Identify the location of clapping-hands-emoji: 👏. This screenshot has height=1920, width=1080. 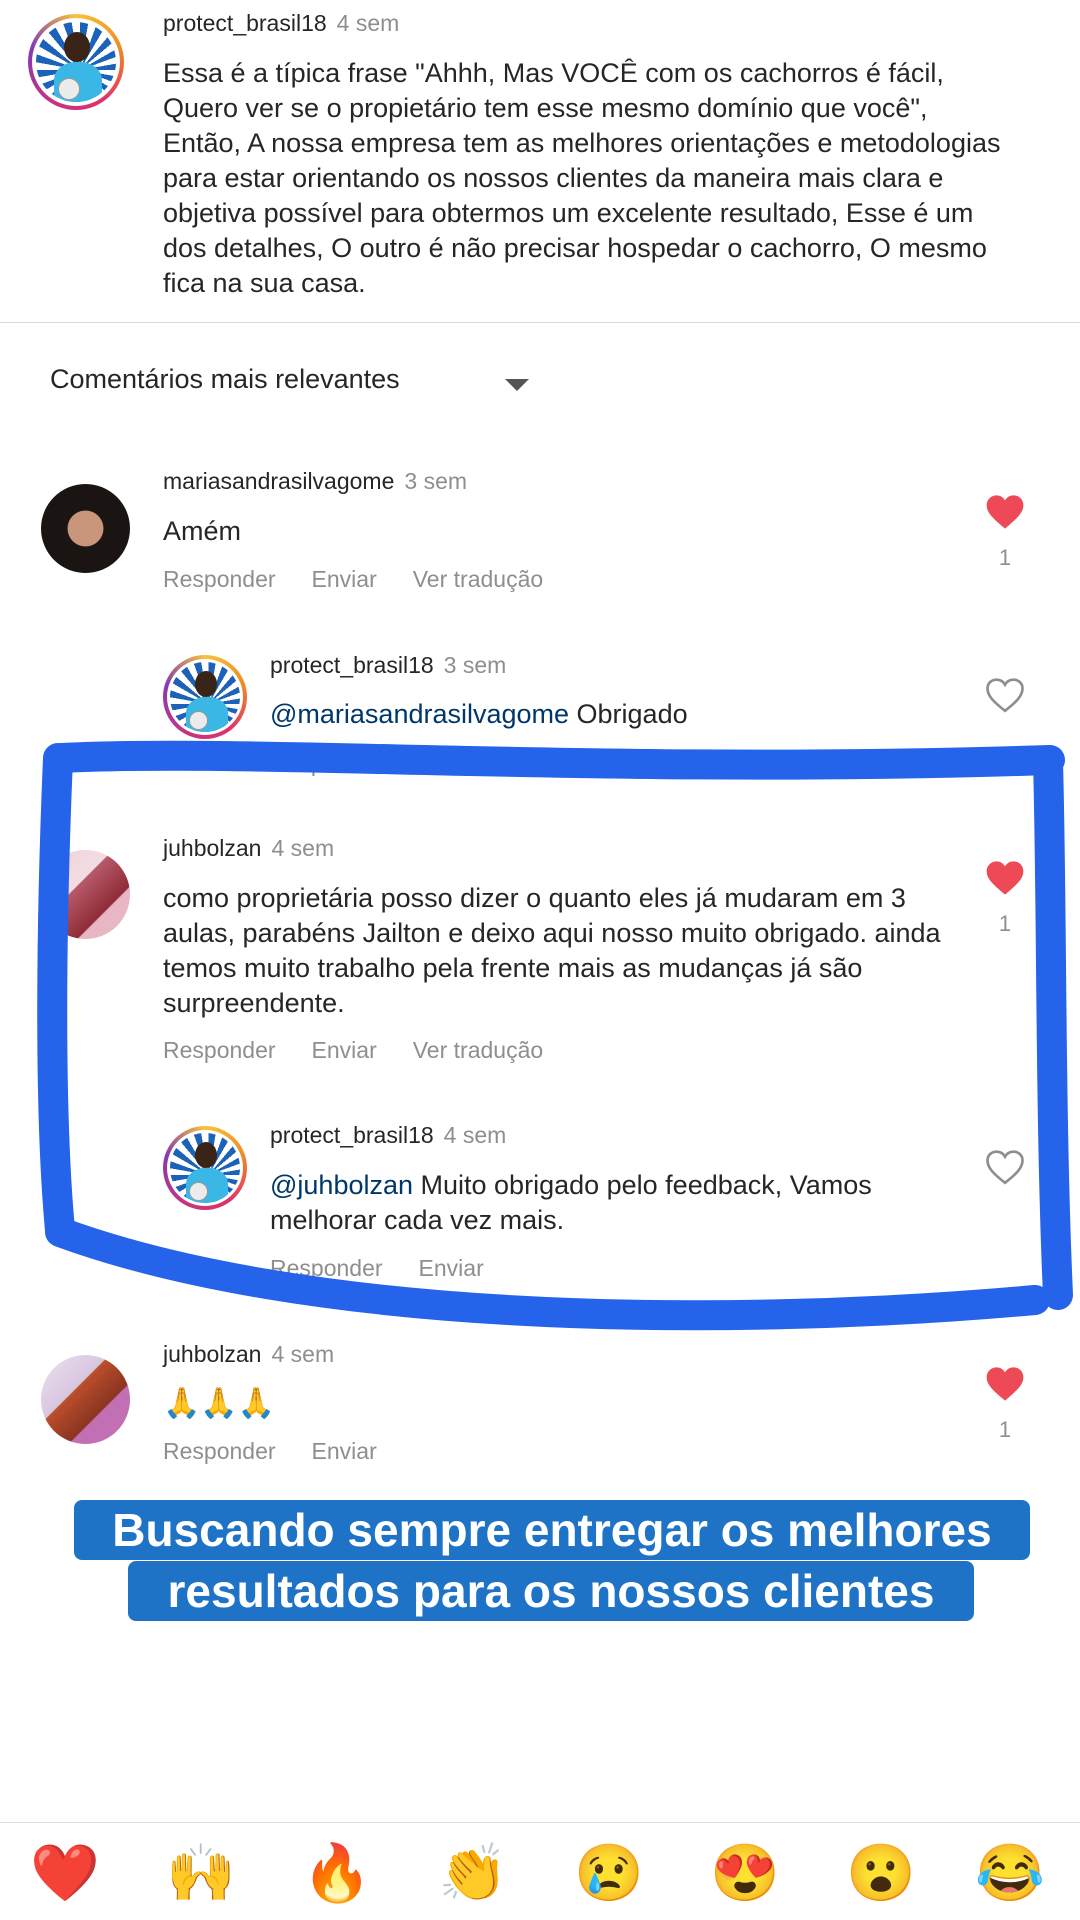
(473, 1873).